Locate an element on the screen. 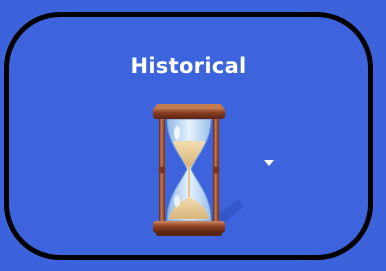 Image resolution: width=386 pixels, height=271 pixels. dropdown-button is located at coordinates (269, 163).